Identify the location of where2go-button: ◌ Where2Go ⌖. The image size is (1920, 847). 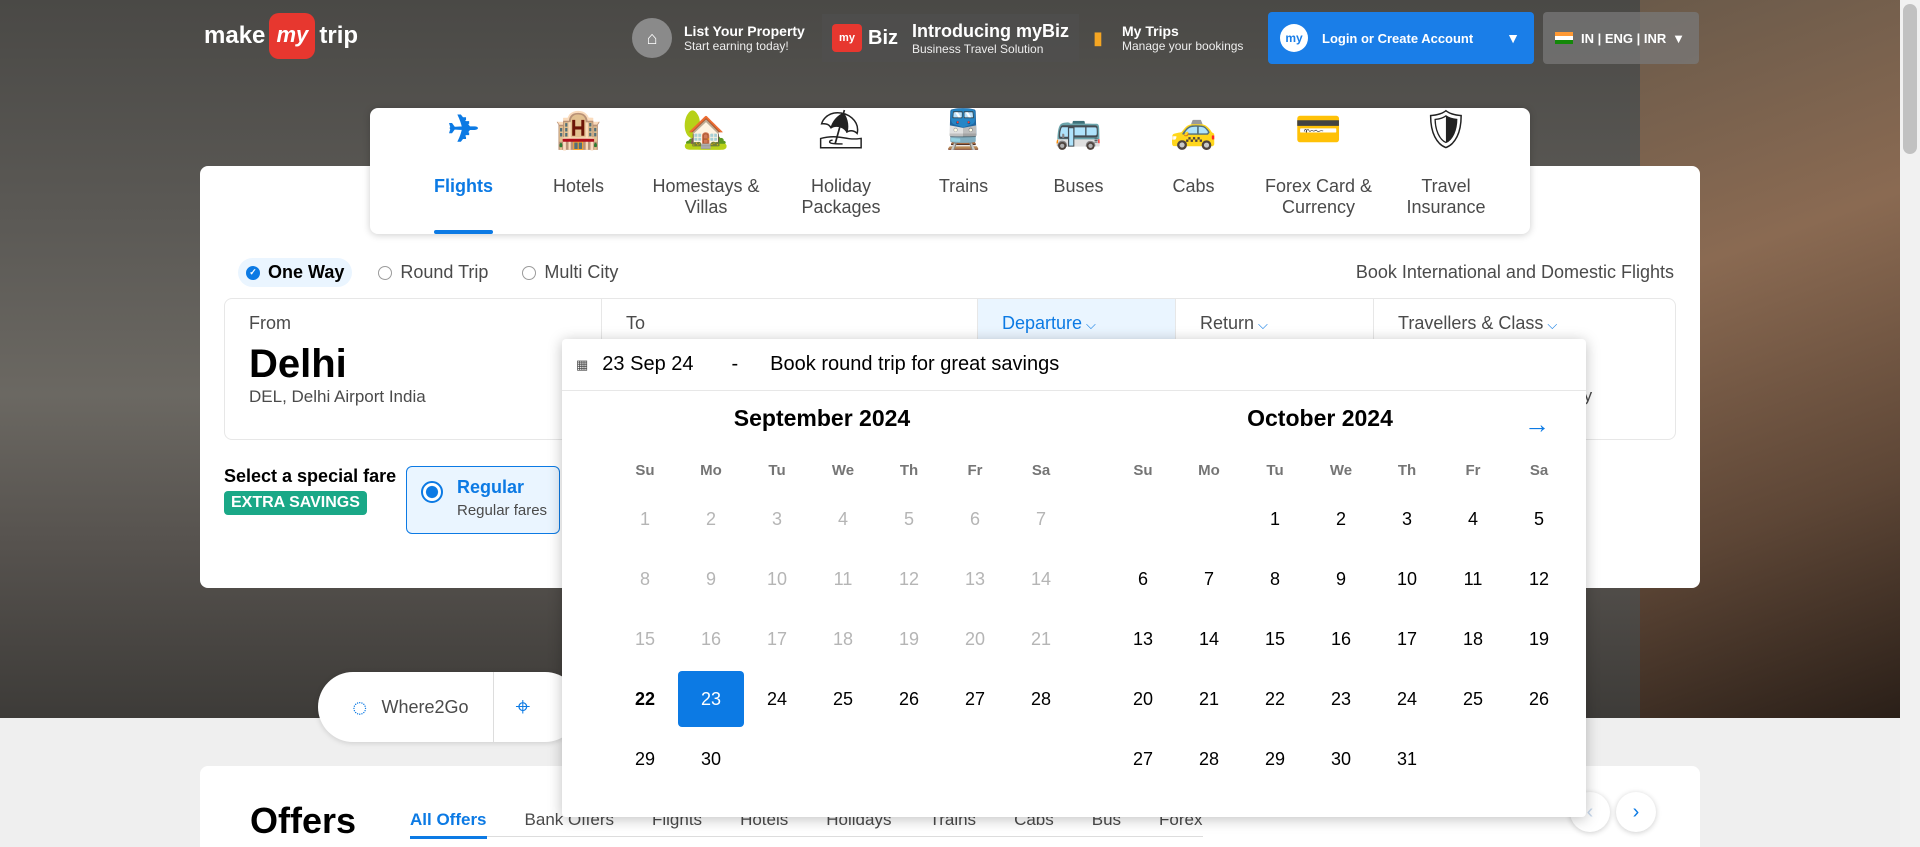
(449, 707).